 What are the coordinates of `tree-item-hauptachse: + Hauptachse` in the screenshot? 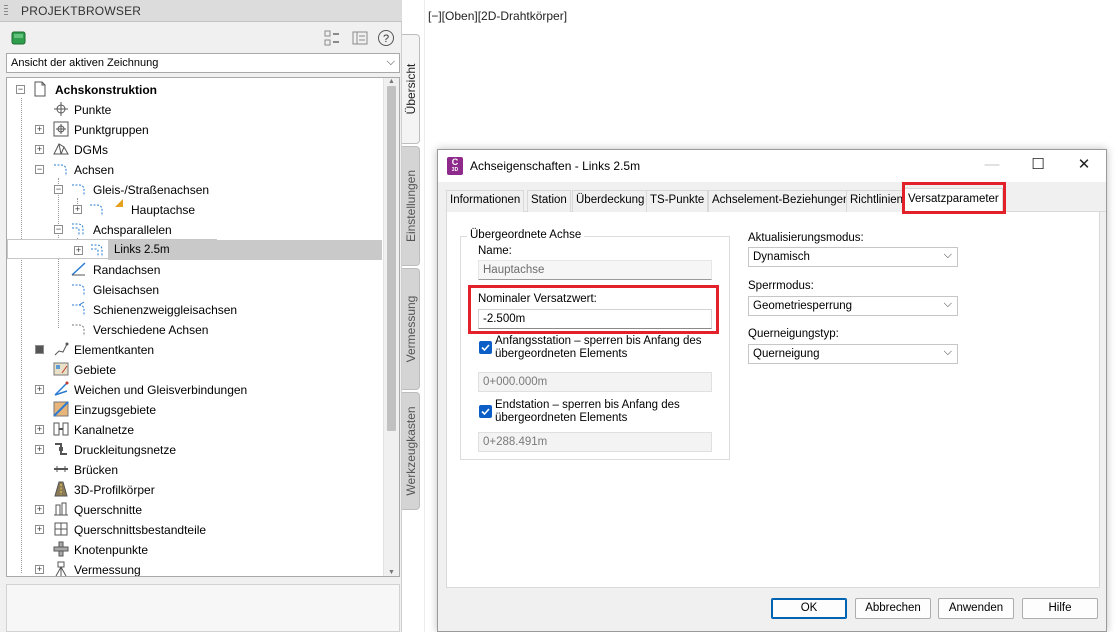 It's located at (194, 209).